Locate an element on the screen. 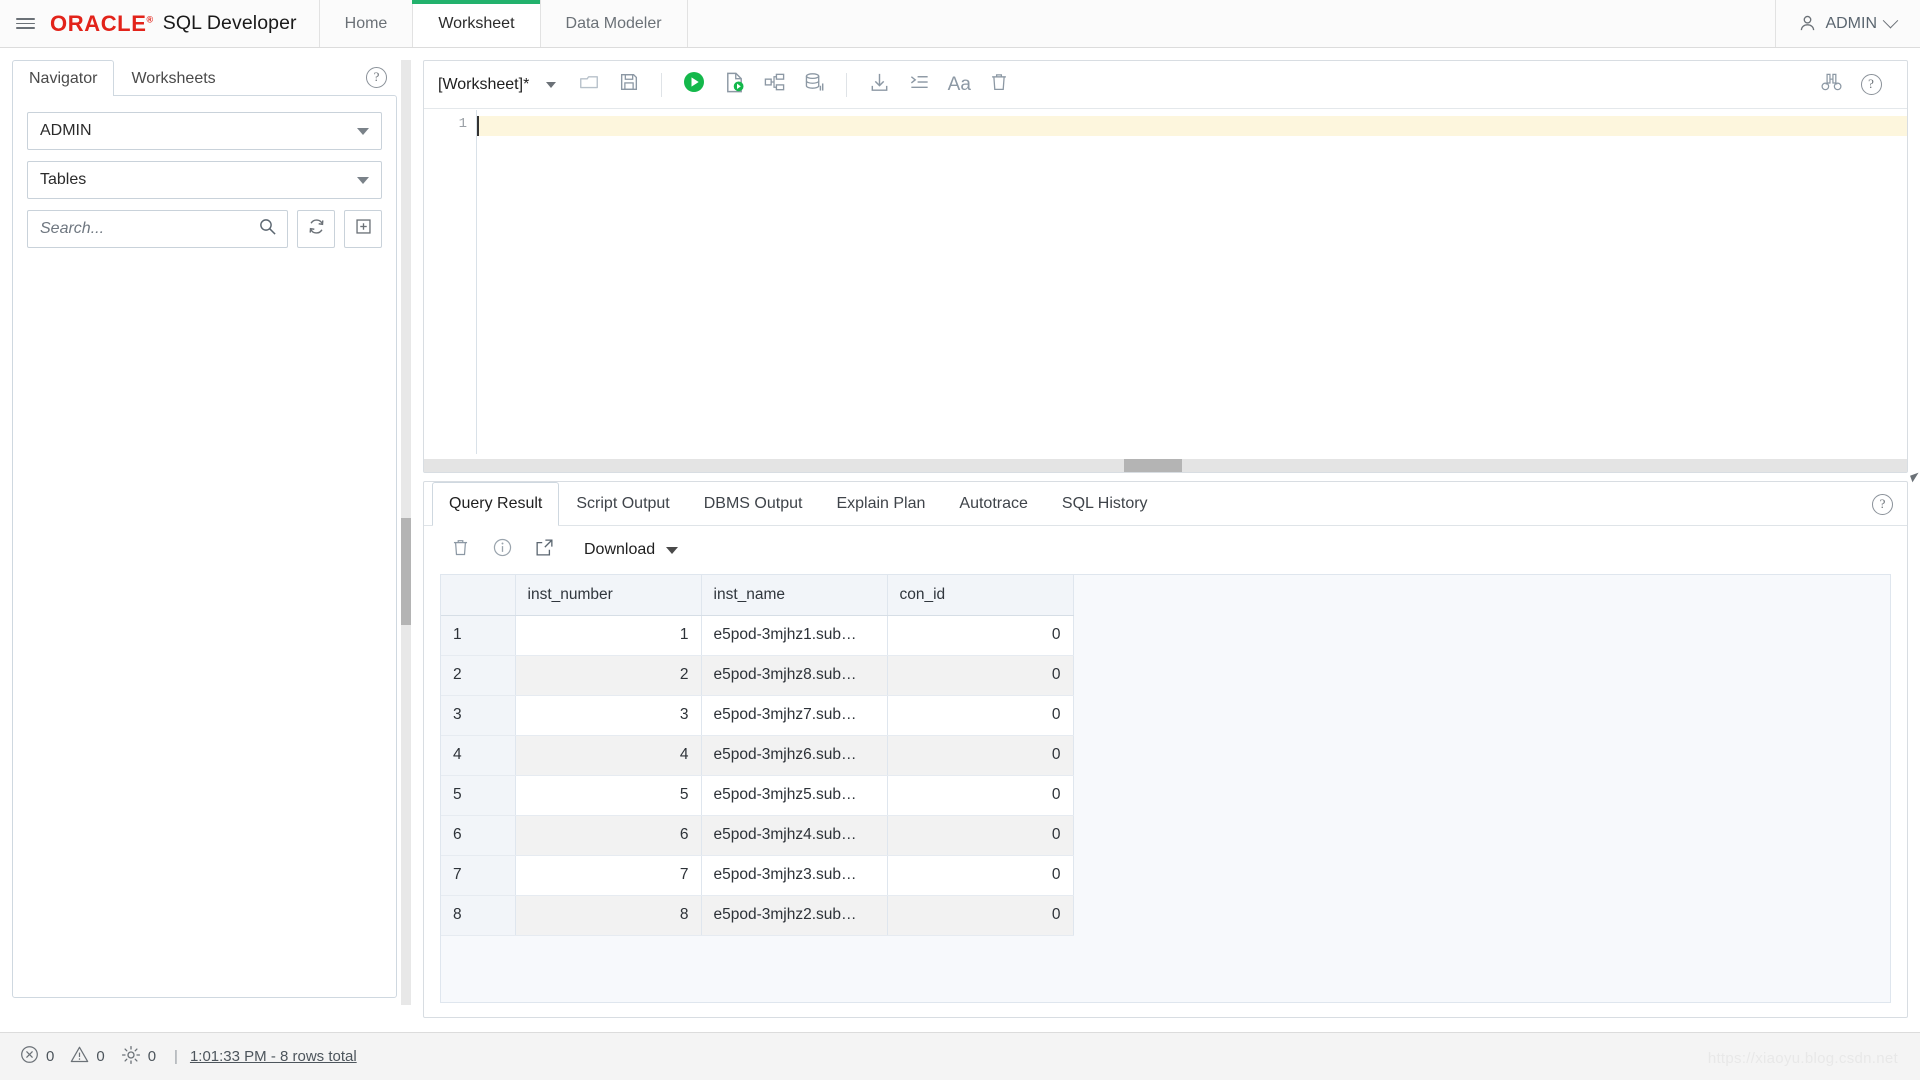  table-row: 4 4 e5pod-3mjhz6.sub… 0 is located at coordinates (757, 755).